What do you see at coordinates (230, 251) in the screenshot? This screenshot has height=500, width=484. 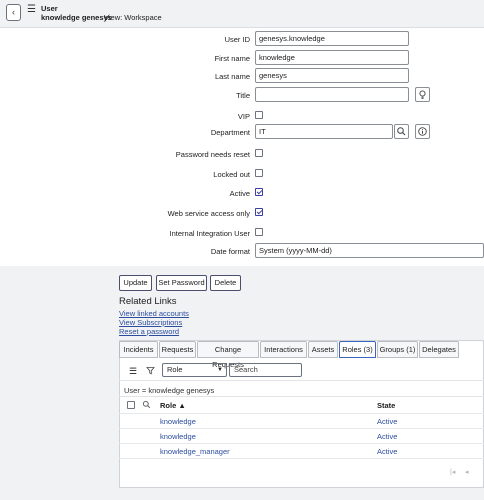 I see `date-format-label: Date format` at bounding box center [230, 251].